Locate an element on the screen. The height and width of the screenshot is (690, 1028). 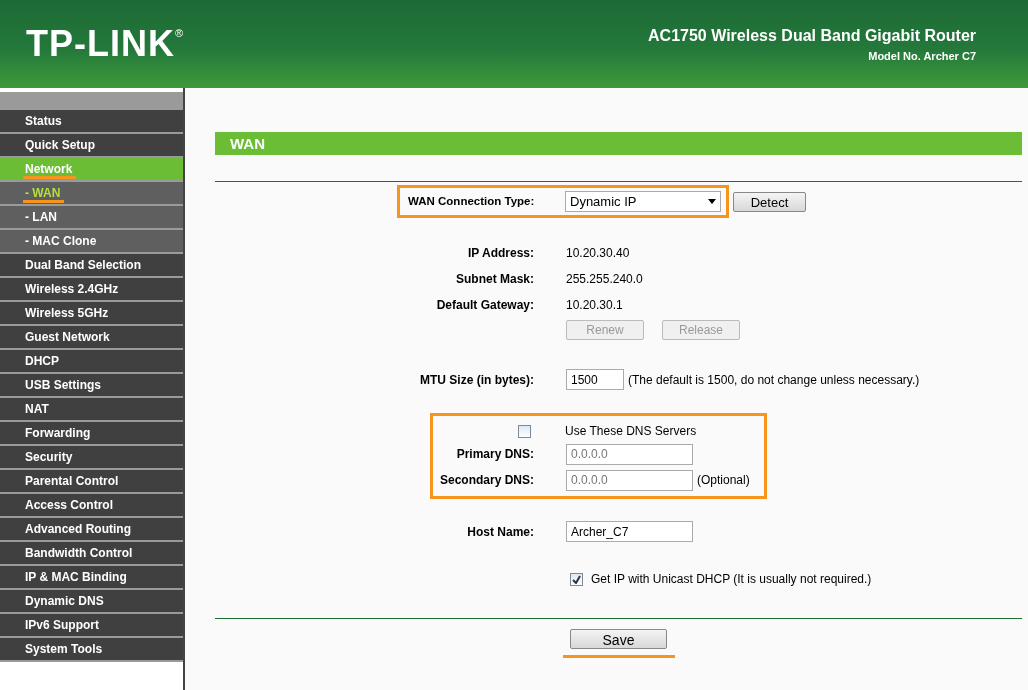
field-label: Host Name: is located at coordinates (500, 532).